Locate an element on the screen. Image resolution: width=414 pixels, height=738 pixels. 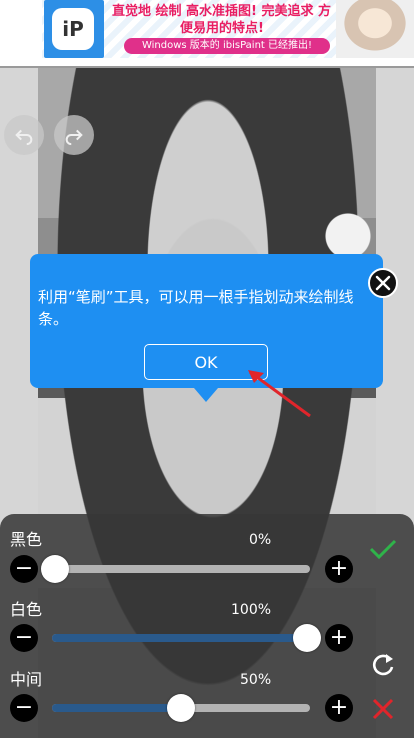
black-level-minus-button: − is located at coordinates (24, 569).